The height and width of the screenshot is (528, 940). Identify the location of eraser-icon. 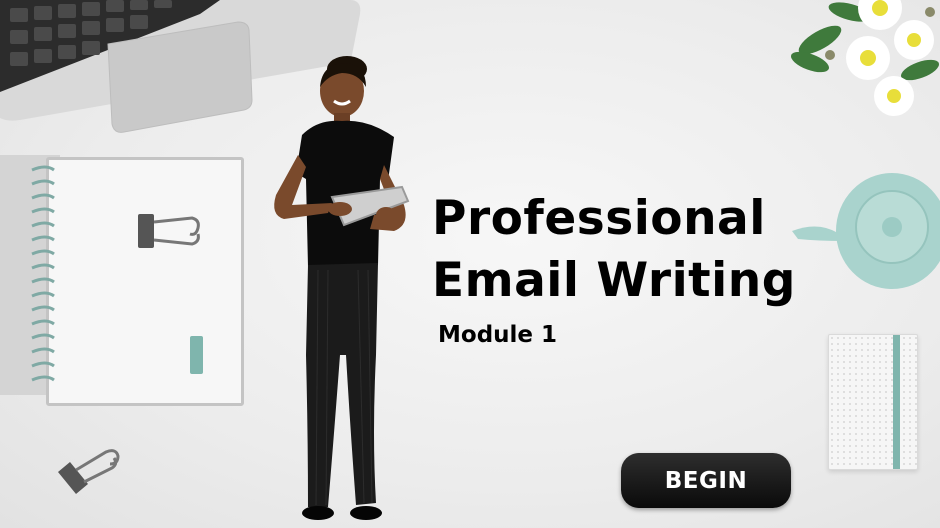
(196, 355).